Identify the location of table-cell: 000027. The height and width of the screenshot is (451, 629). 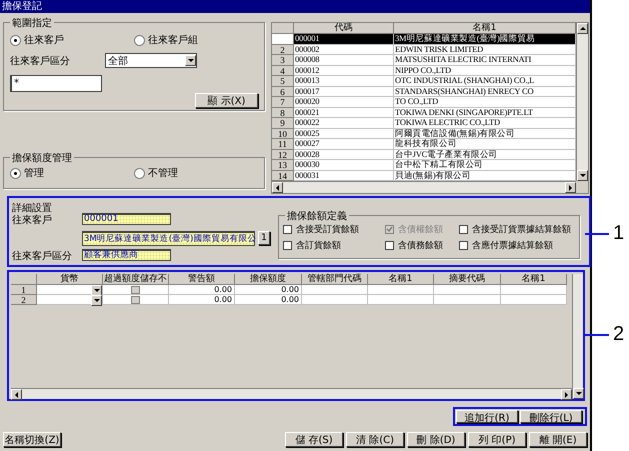
(344, 144).